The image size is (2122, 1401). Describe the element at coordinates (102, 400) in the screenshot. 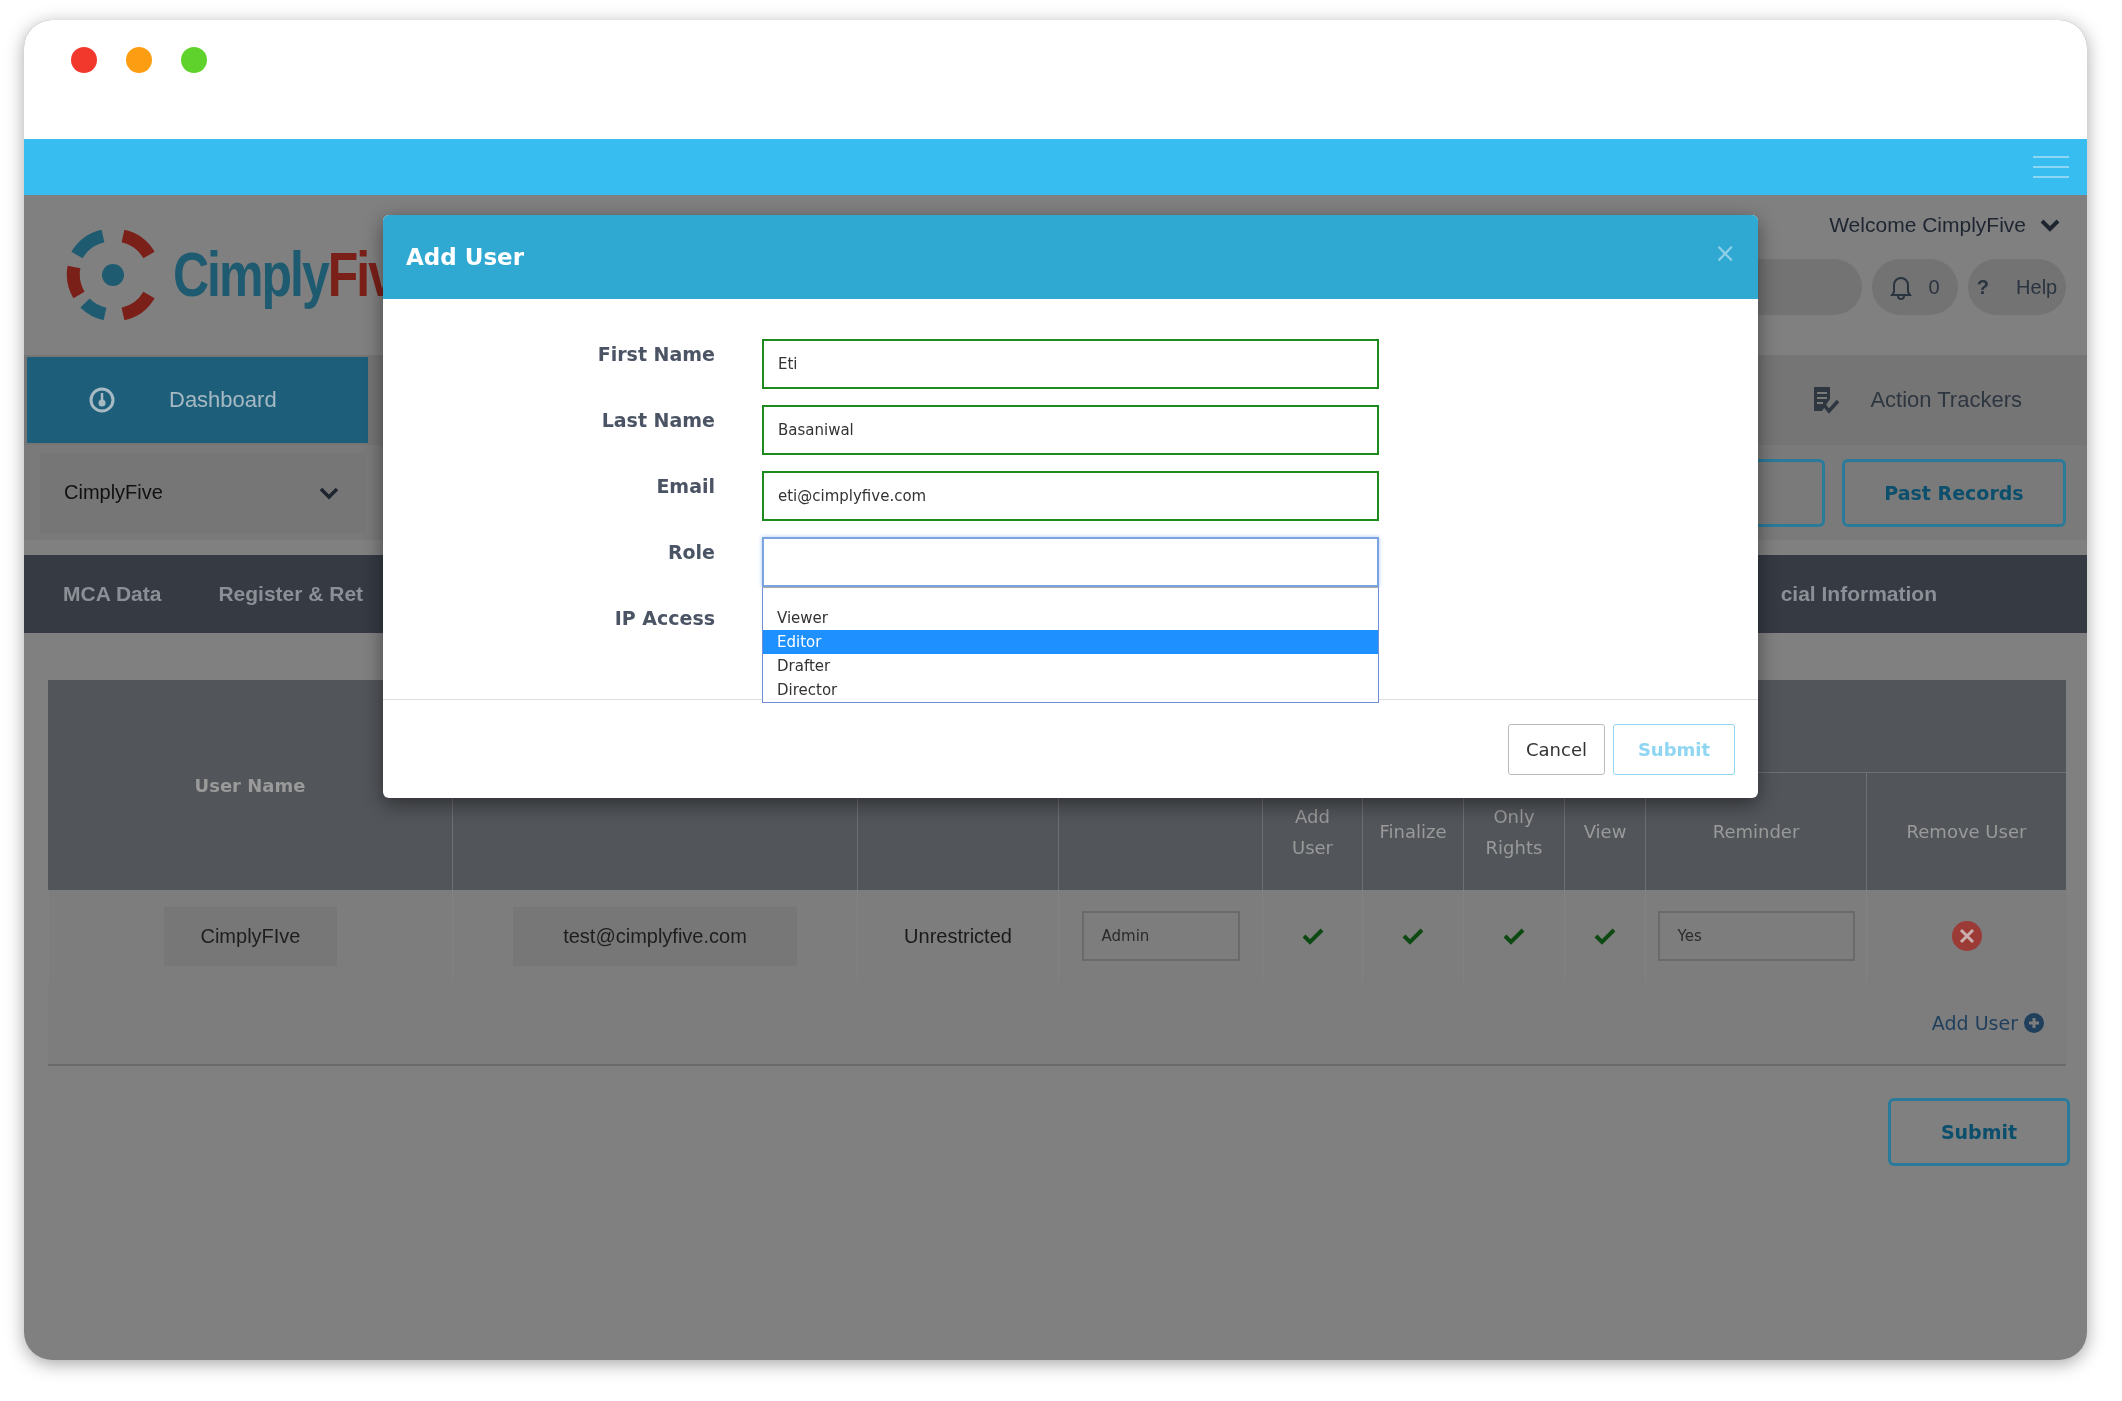

I see `dashboard-icon` at that location.